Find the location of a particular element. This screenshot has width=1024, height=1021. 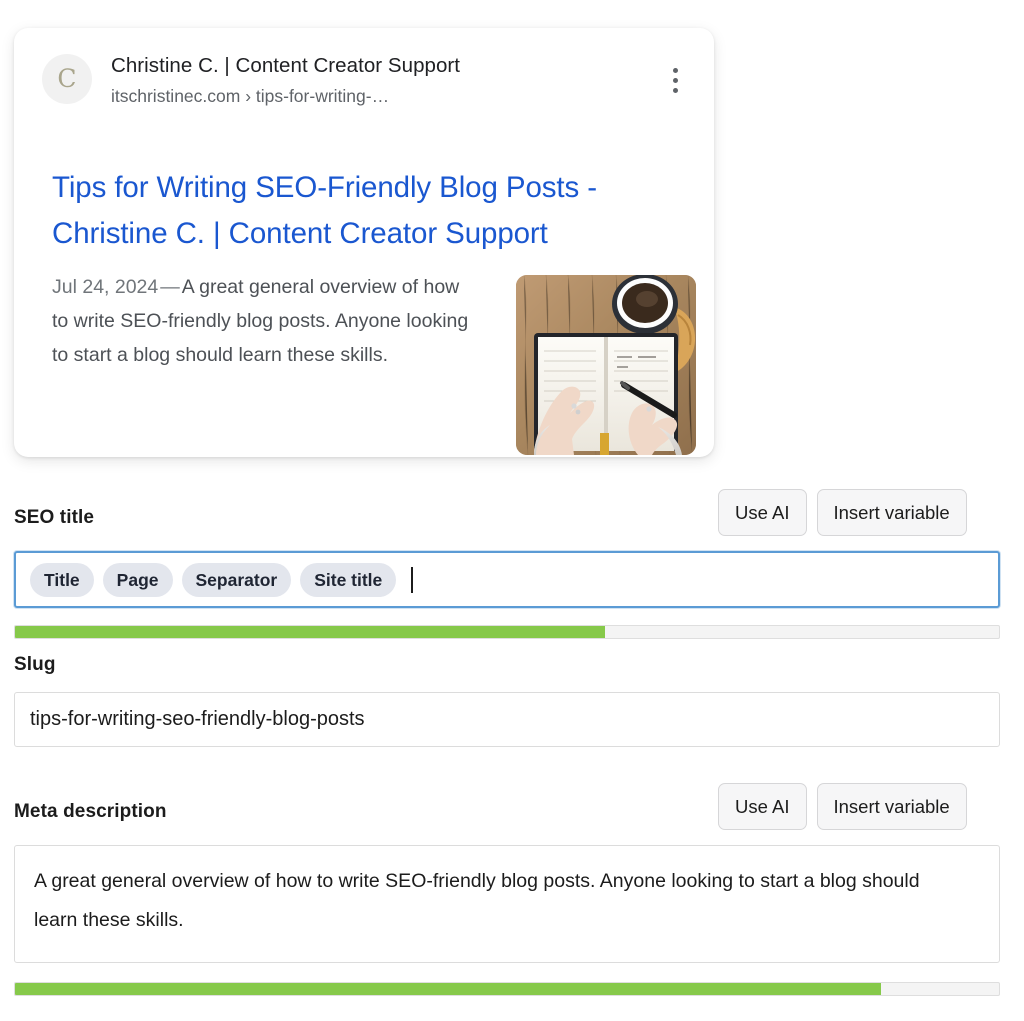

seo-title-use-ai-button: Use AI is located at coordinates (762, 512).